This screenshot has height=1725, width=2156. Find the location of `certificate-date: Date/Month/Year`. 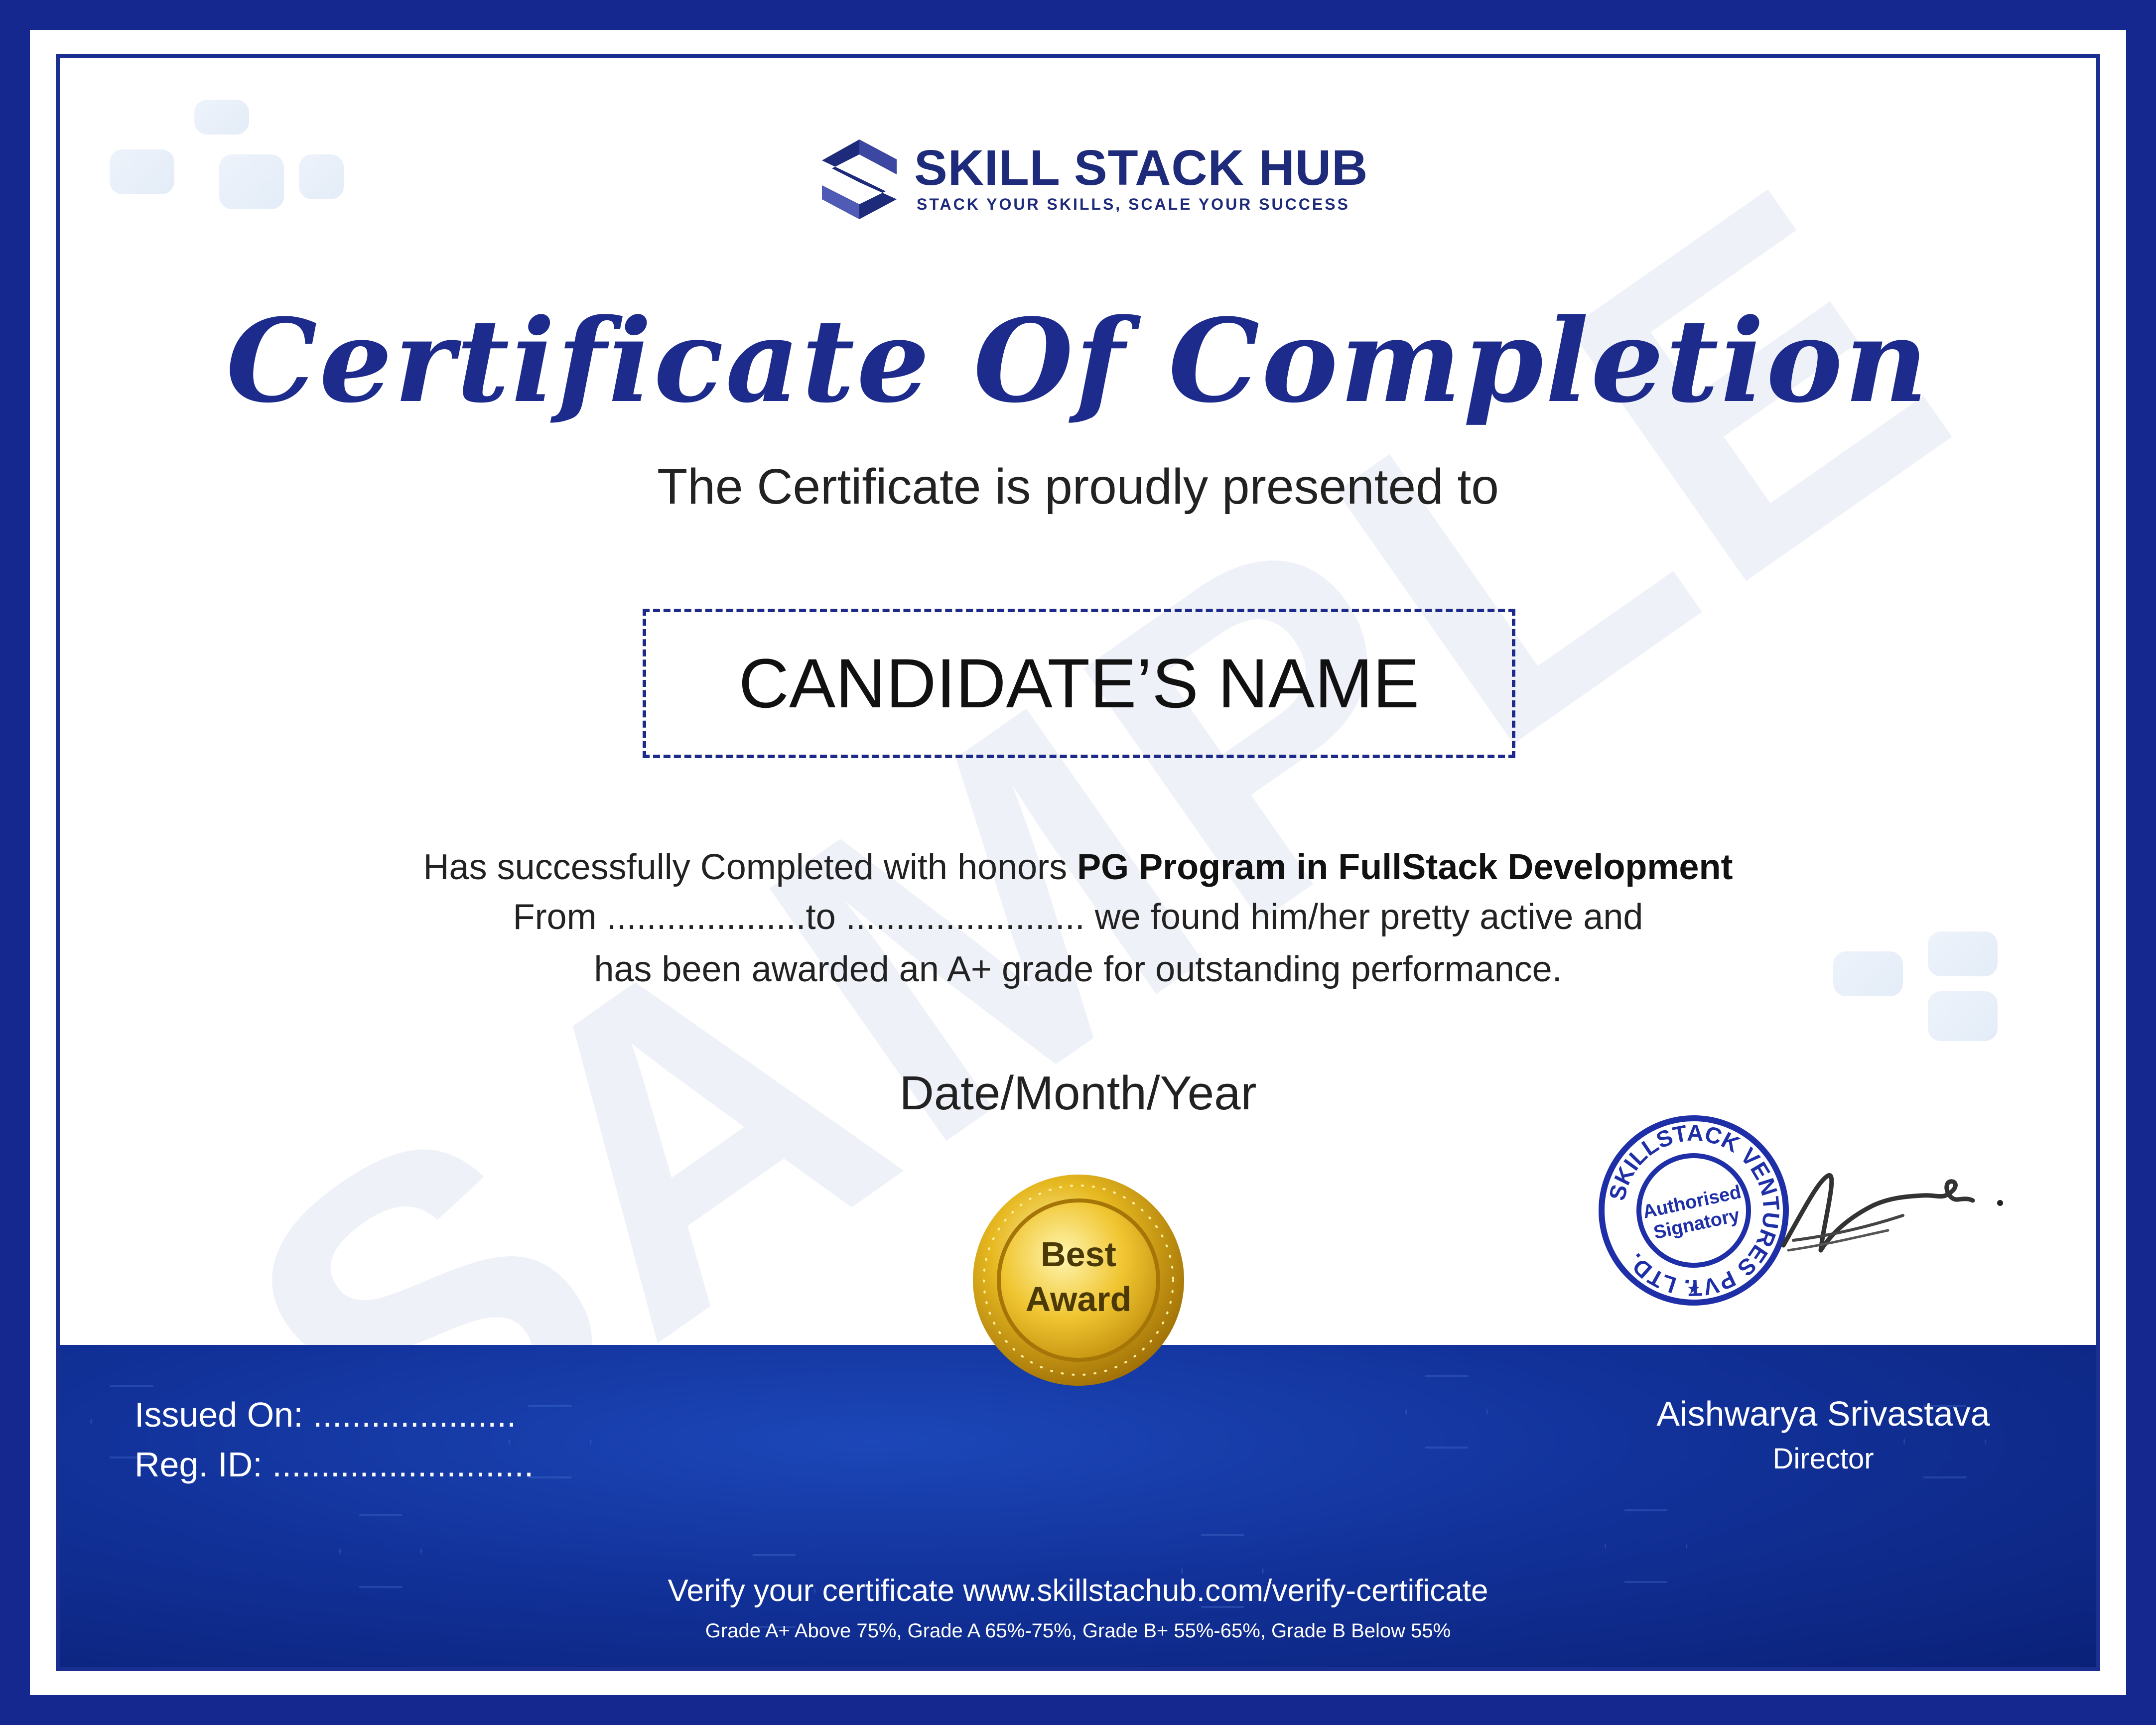

certificate-date: Date/Month/Year is located at coordinates (1078, 1093).